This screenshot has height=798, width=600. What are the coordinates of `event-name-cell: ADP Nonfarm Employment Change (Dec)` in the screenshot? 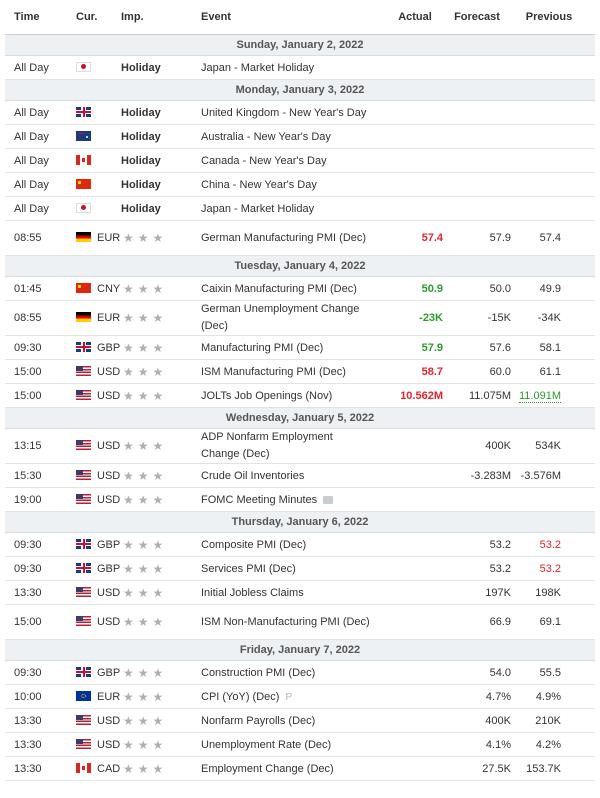 It's located at (287, 446).